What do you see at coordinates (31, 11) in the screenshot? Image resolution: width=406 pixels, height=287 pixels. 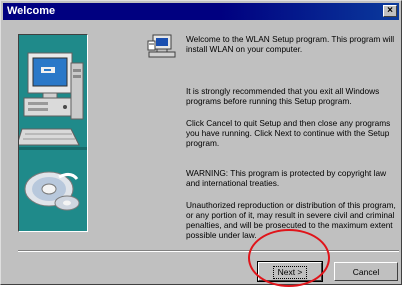 I see `window-title: Welcome` at bounding box center [31, 11].